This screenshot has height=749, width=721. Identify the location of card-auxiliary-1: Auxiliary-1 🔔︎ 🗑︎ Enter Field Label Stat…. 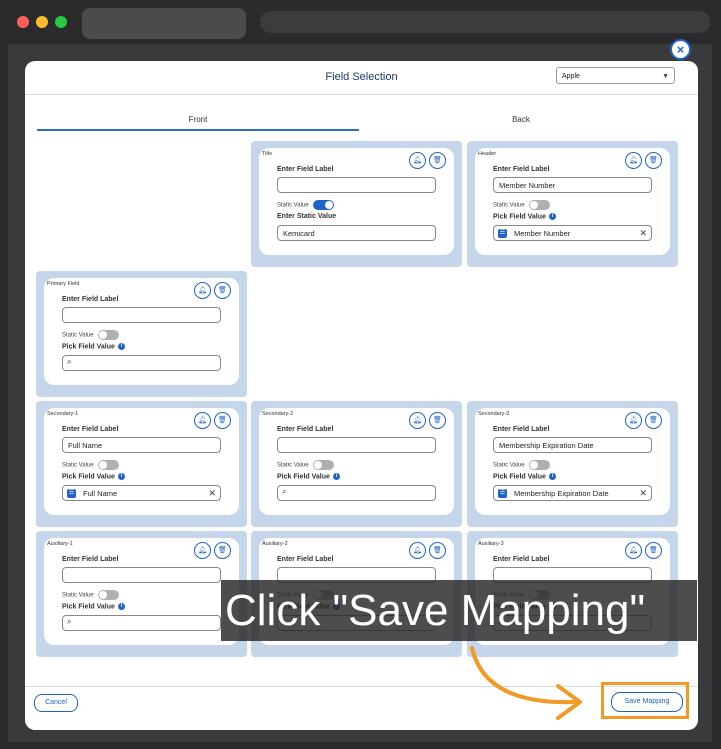
(141, 594).